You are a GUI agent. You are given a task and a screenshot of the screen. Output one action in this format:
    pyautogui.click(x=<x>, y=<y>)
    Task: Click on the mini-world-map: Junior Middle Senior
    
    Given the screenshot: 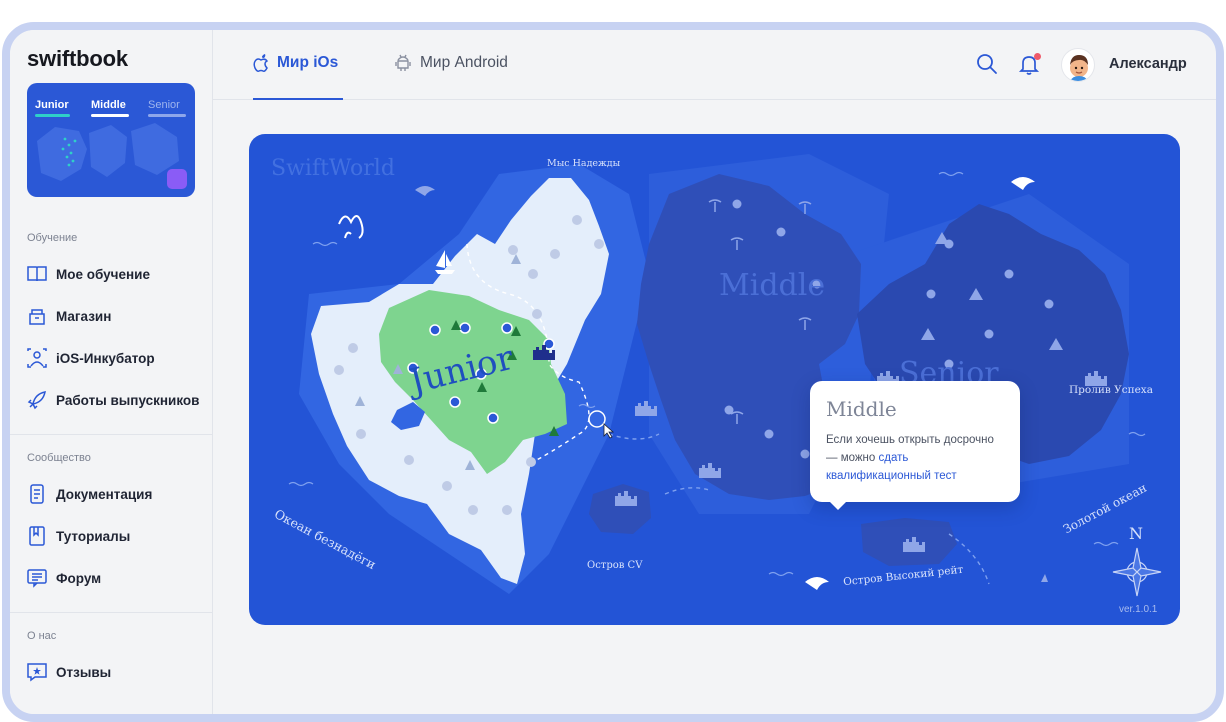 What is the action you would take?
    pyautogui.click(x=111, y=140)
    